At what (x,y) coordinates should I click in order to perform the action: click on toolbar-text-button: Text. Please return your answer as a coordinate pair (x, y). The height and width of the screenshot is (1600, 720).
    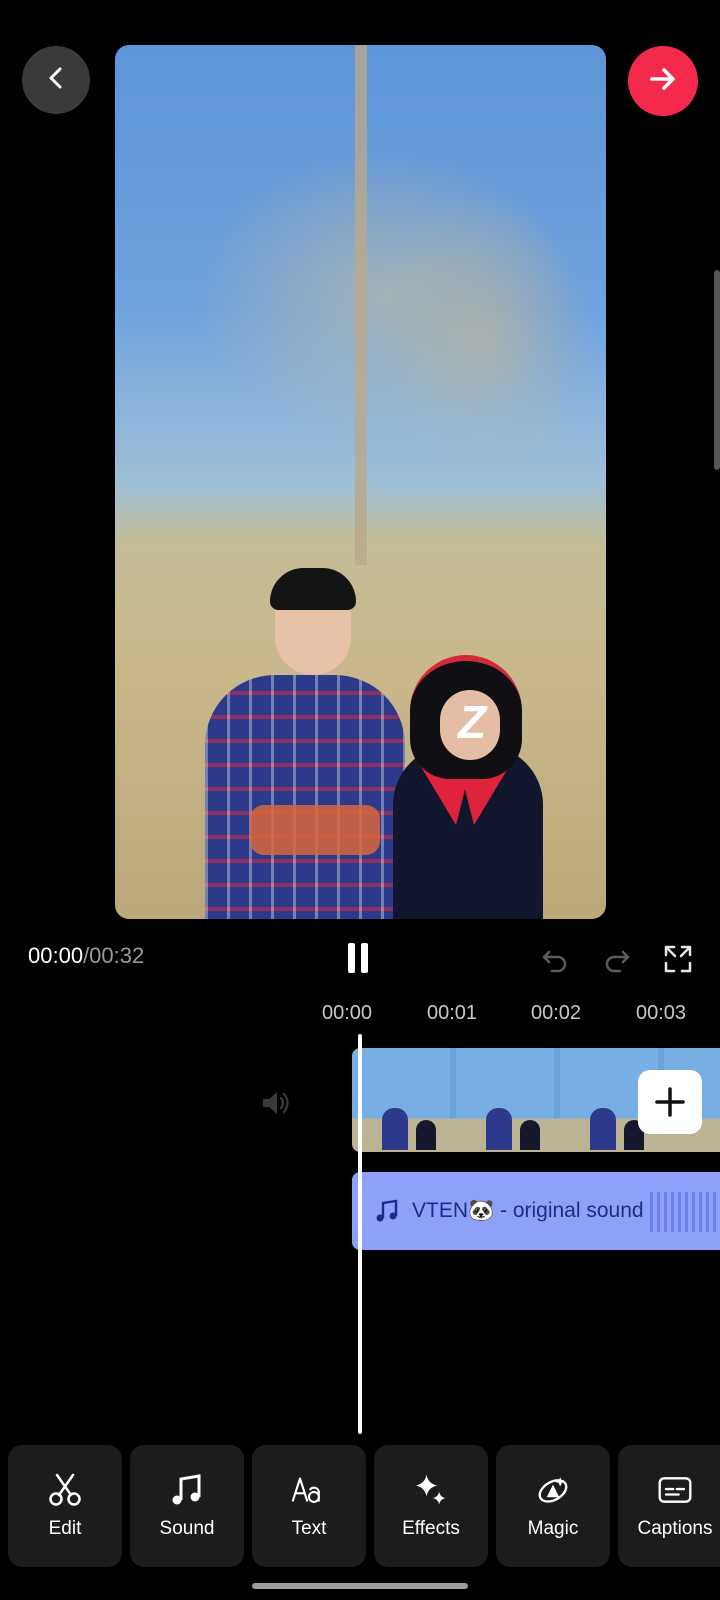
    Looking at the image, I should click on (309, 1506).